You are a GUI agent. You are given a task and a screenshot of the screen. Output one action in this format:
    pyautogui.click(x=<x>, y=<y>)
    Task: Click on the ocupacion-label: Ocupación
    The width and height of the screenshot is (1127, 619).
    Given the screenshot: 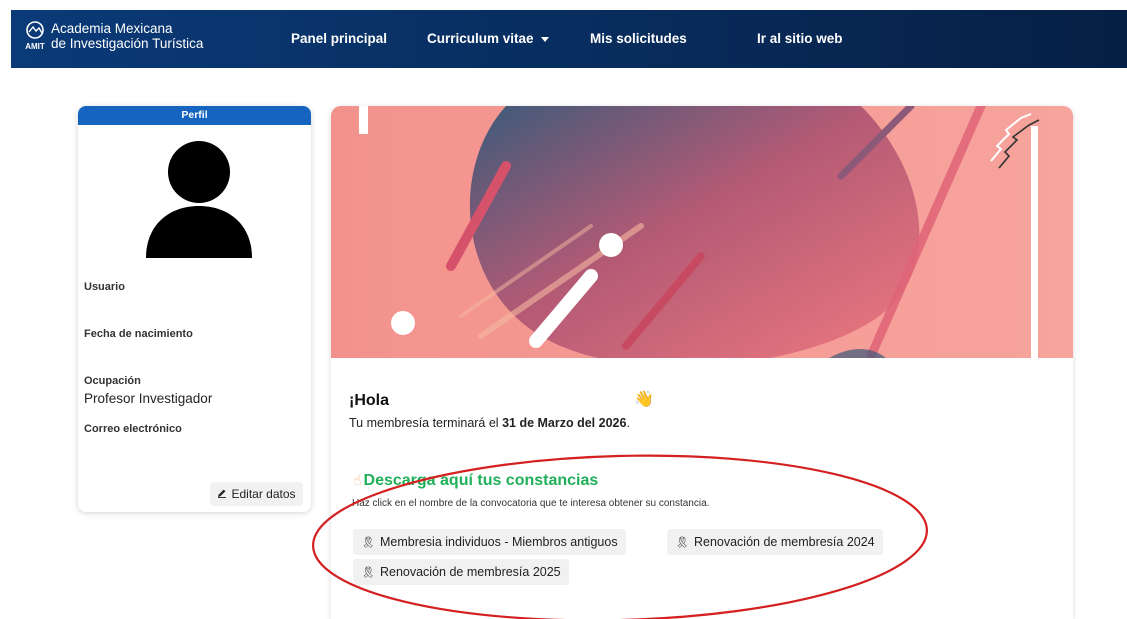 What is the action you would take?
    pyautogui.click(x=112, y=381)
    